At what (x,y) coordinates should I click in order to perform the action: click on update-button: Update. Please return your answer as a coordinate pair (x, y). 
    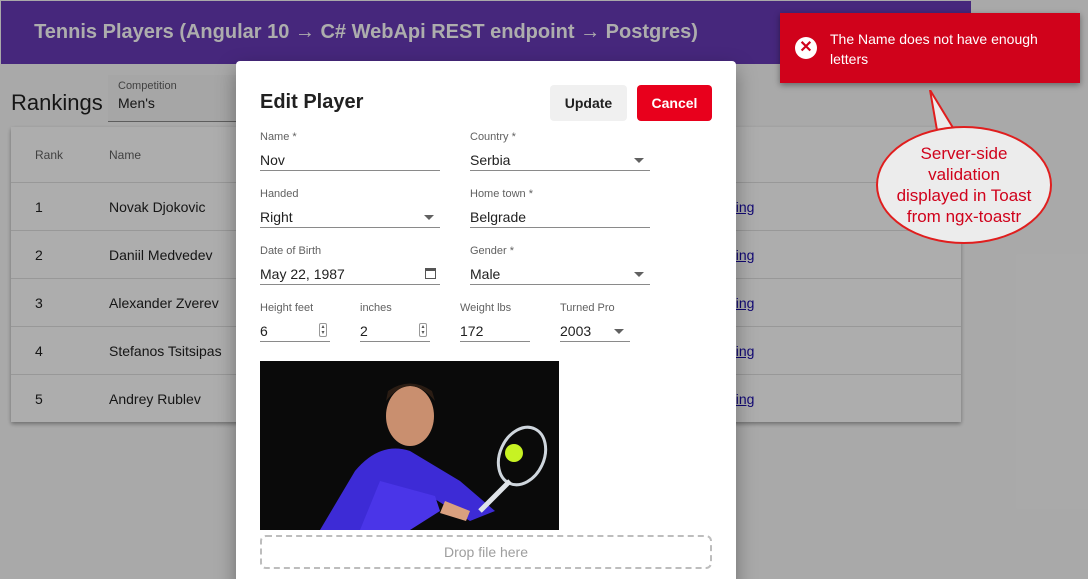
    Looking at the image, I should click on (588, 103).